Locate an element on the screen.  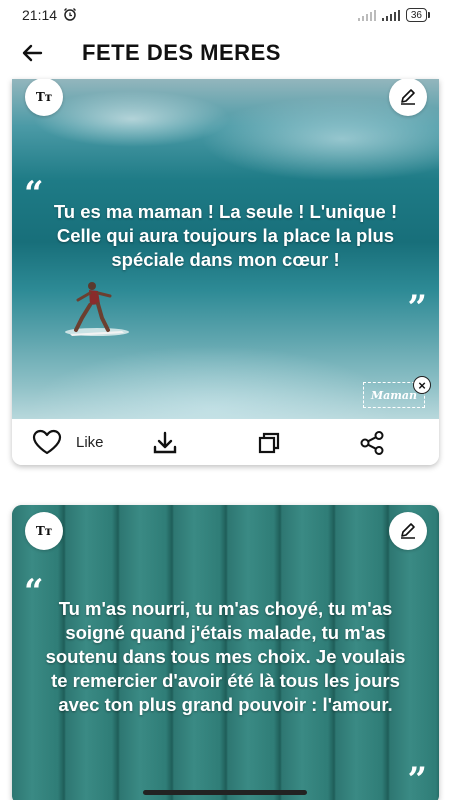
like-label: Like is located at coordinates (90, 442).